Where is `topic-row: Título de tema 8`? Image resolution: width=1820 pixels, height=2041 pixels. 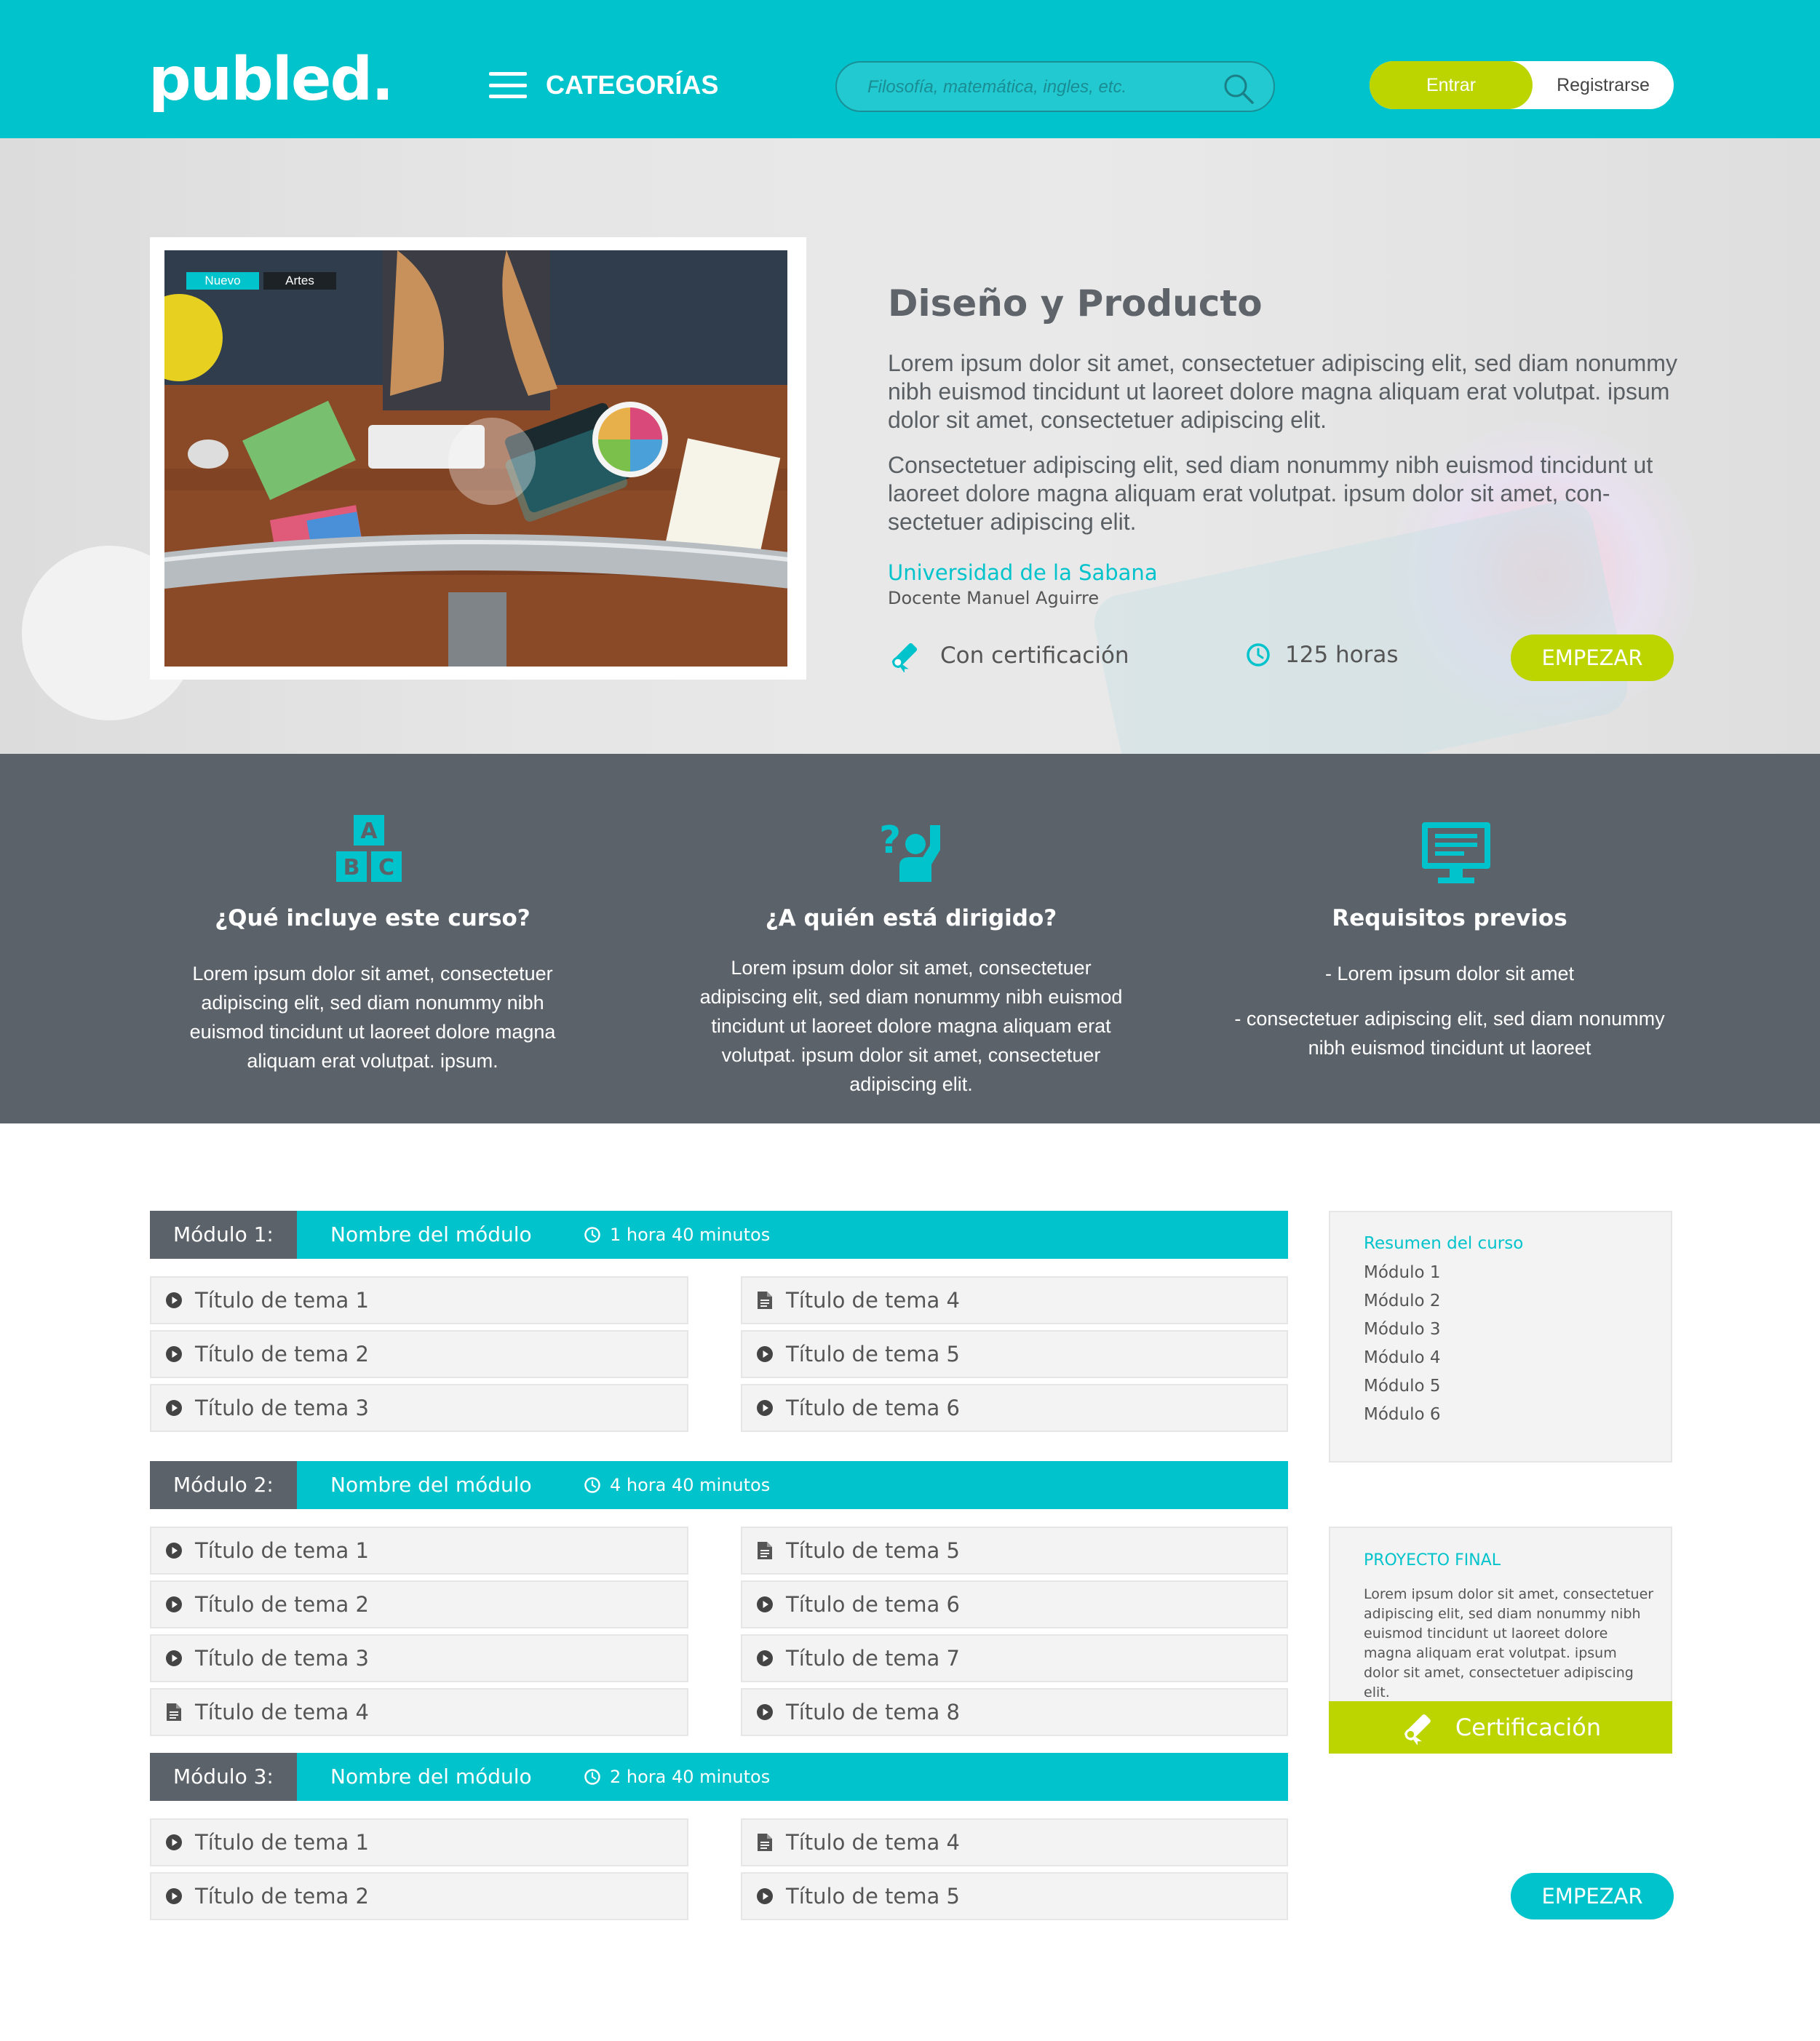
topic-row: Título de tema 8 is located at coordinates (1015, 1712).